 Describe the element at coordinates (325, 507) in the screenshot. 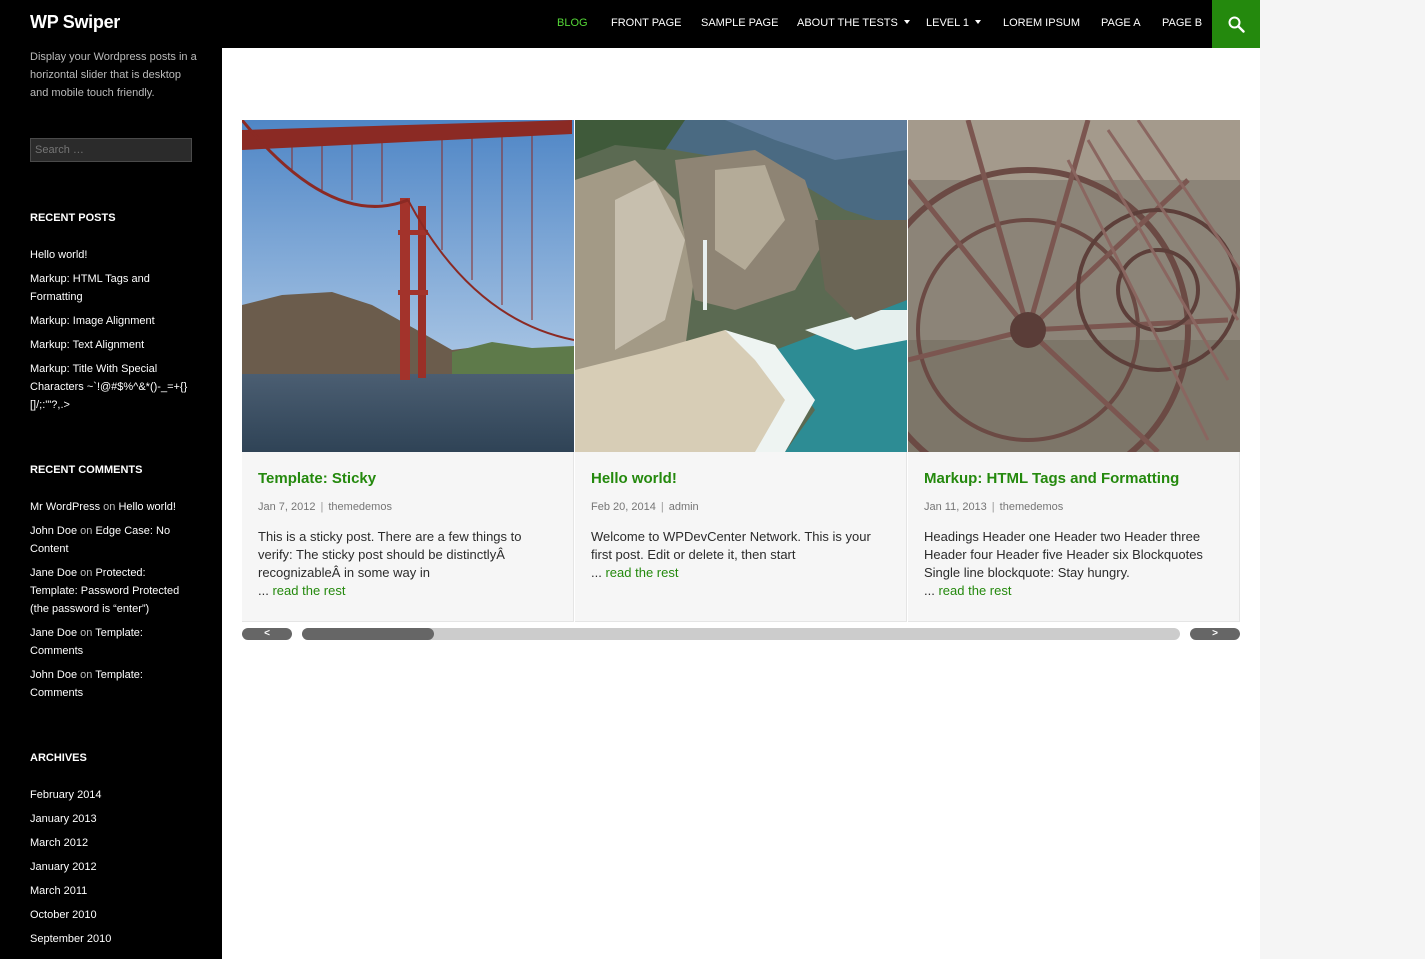

I see `post-meta: Jan 7, 2012 | themedemos` at that location.